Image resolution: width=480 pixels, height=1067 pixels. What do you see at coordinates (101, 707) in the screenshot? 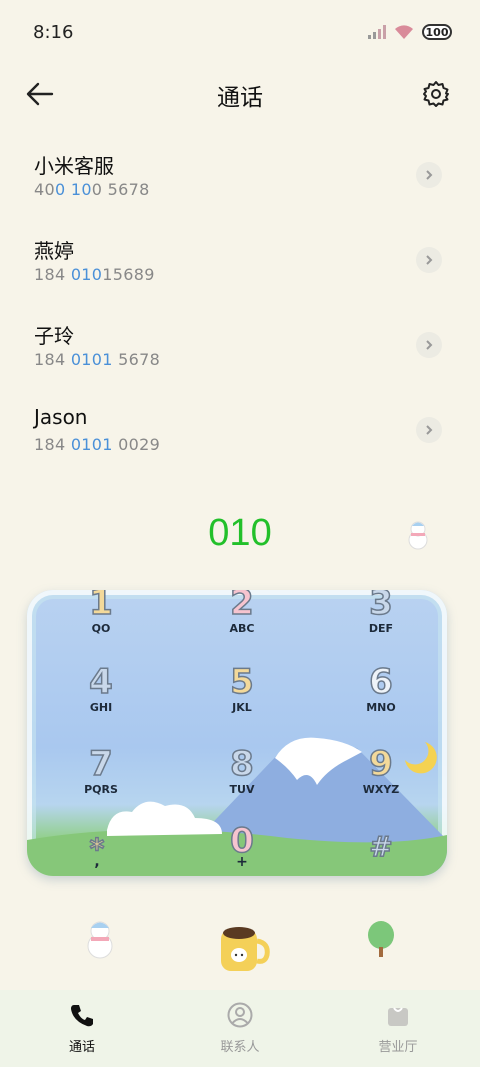
I see `dial-key-letters: GHI` at bounding box center [101, 707].